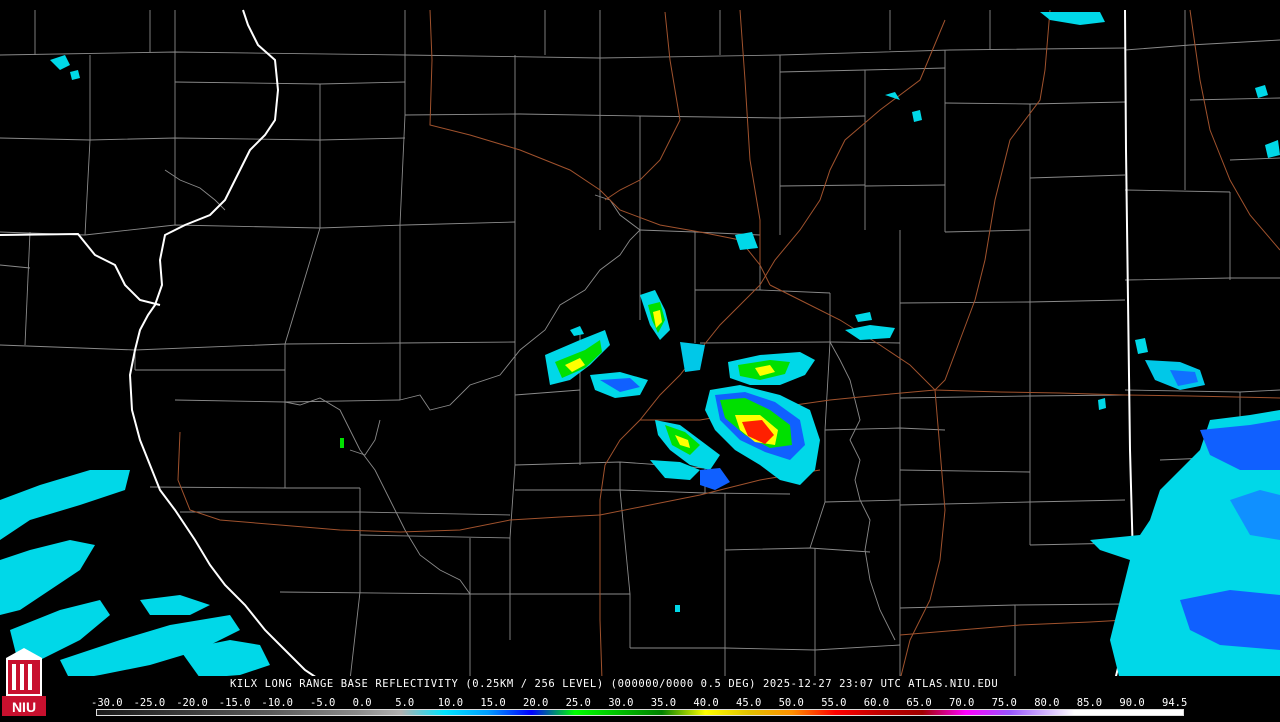  I want to click on scale-label: 75.0, so click(1004, 703).